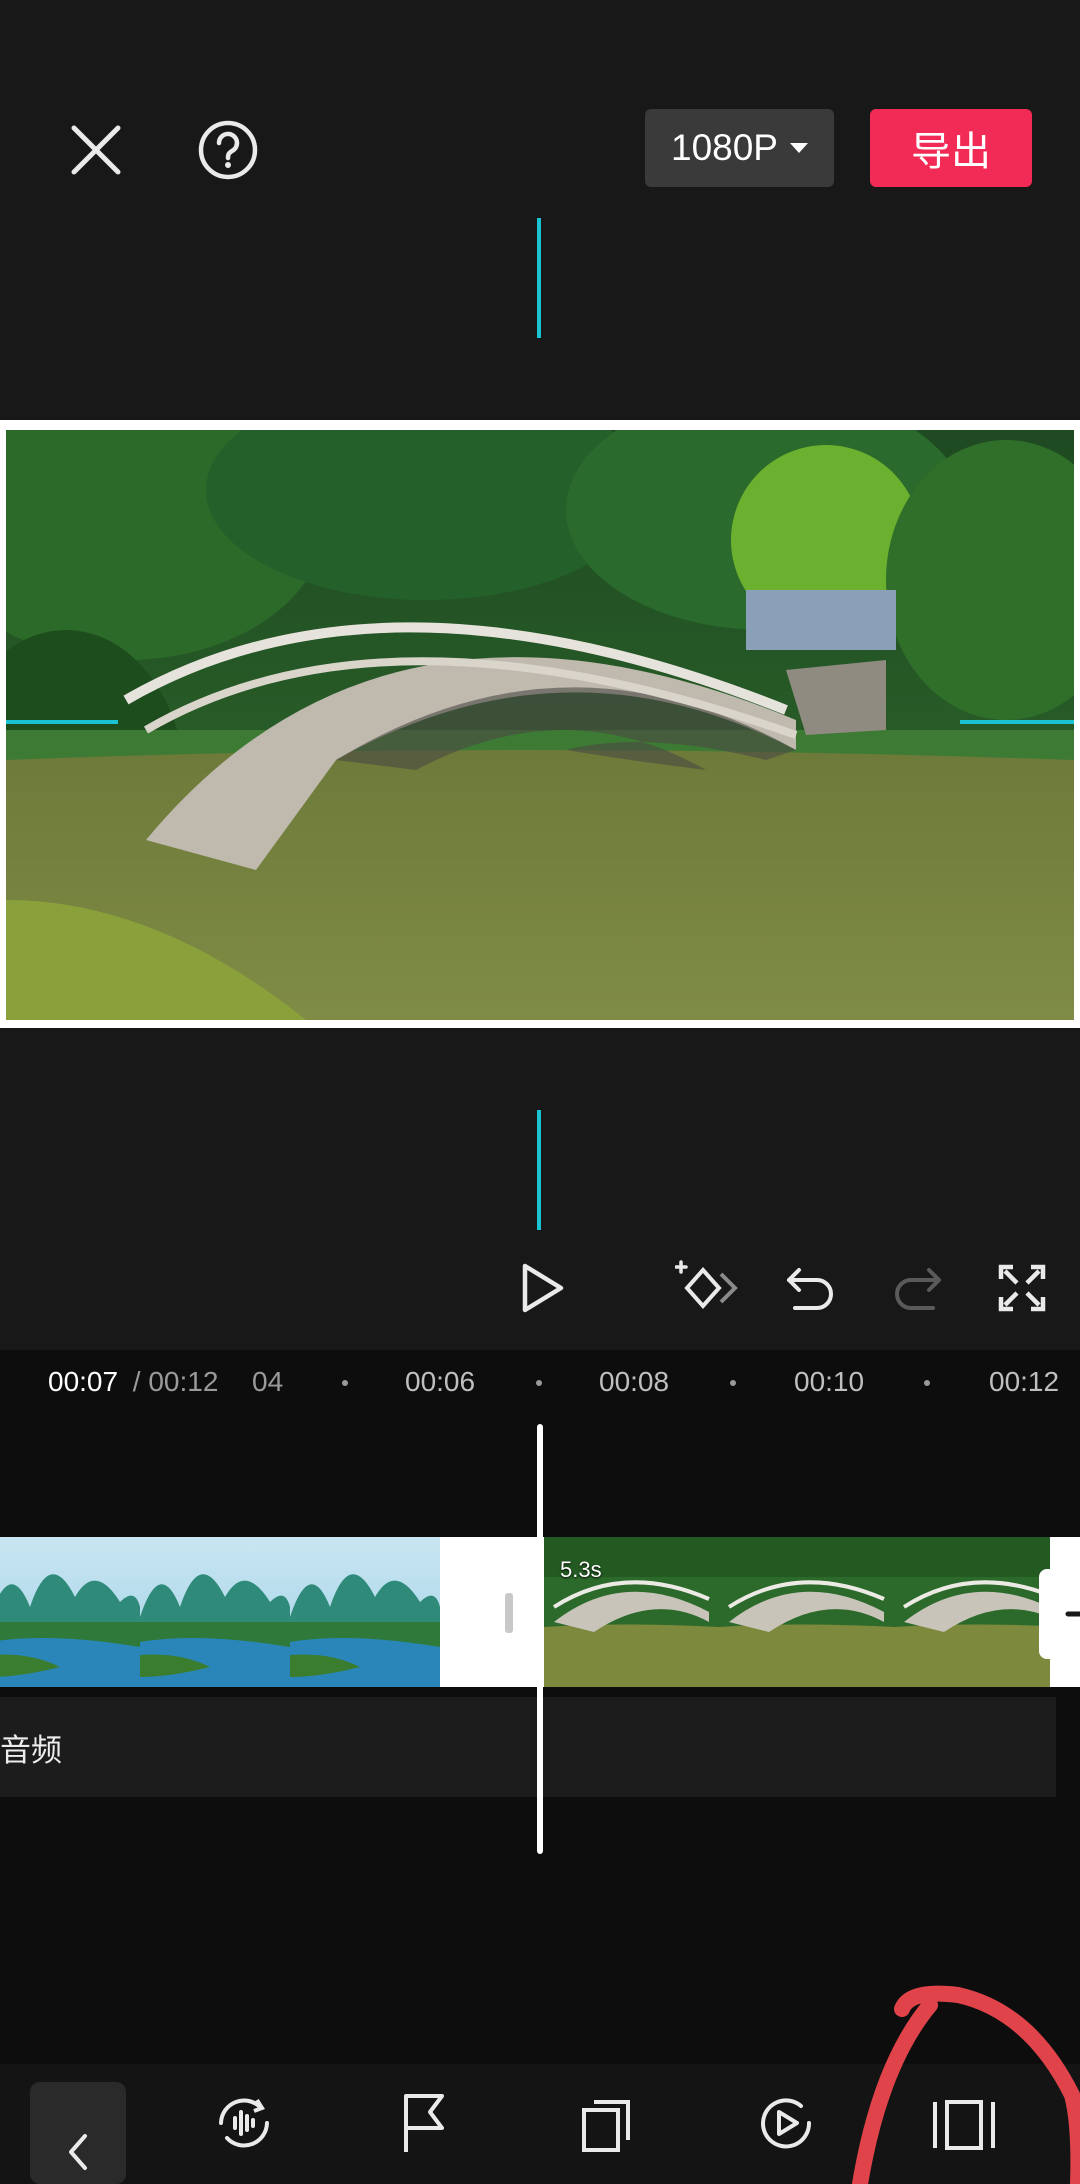  I want to click on help-button, so click(228, 150).